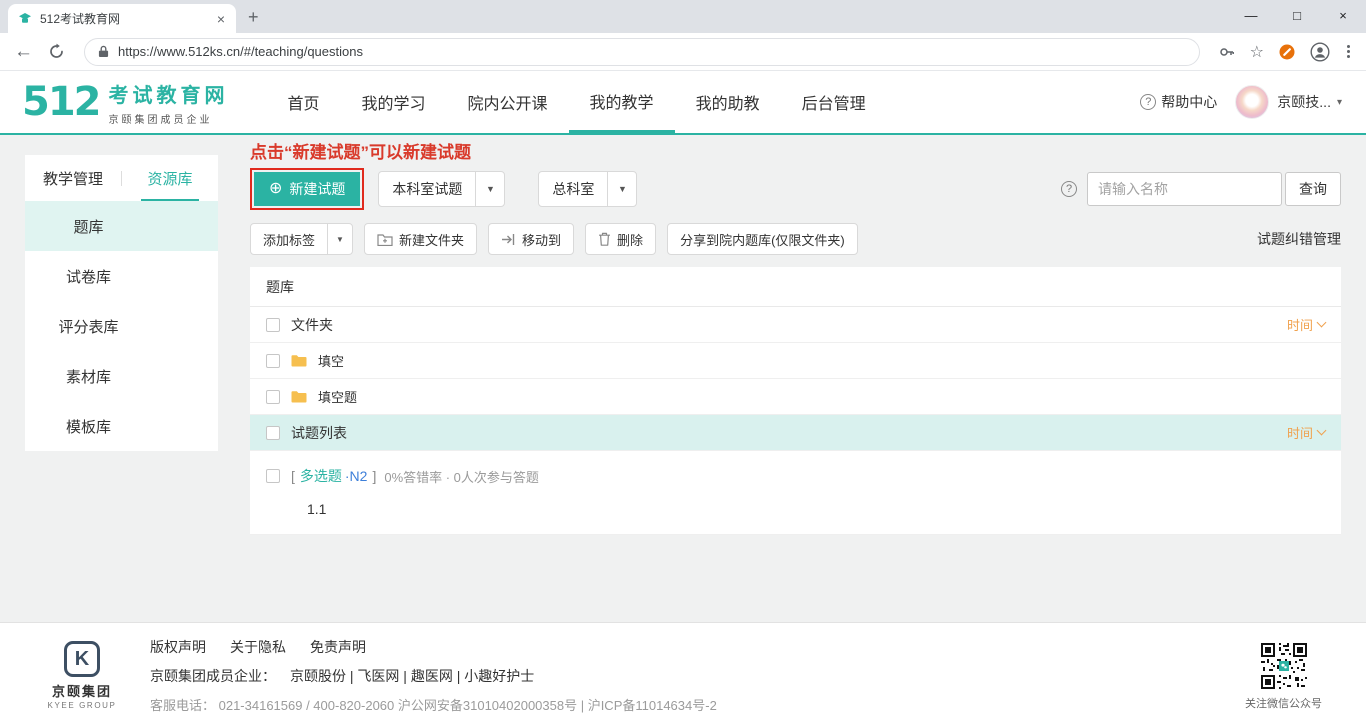 The height and width of the screenshot is (728, 1366). Describe the element at coordinates (1321, 322) in the screenshot. I see `chevron-down-icon` at that location.